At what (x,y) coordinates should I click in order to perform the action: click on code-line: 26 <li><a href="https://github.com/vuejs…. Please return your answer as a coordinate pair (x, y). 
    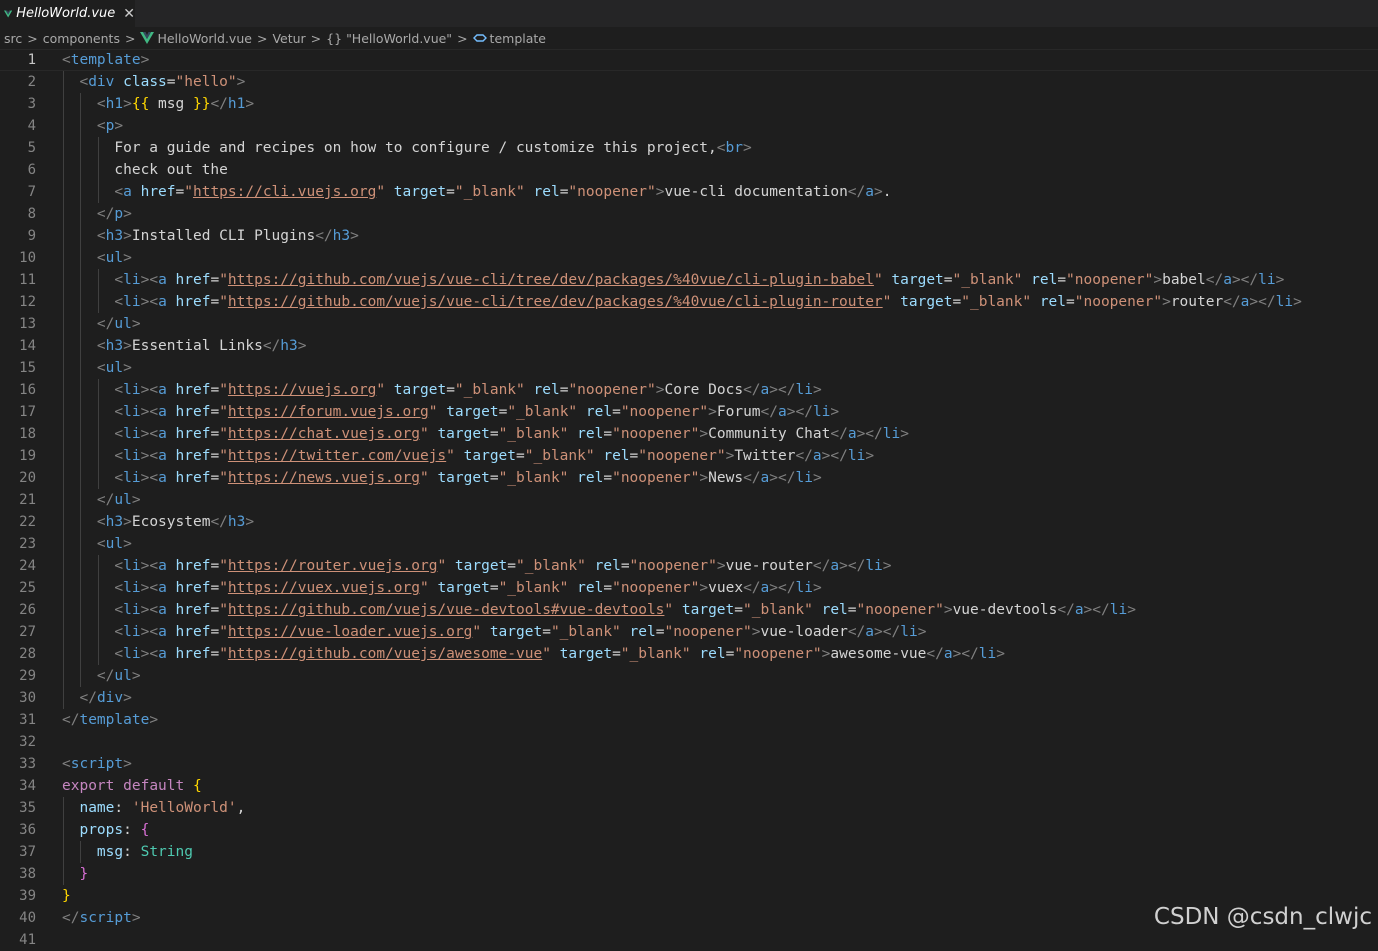
    Looking at the image, I should click on (689, 610).